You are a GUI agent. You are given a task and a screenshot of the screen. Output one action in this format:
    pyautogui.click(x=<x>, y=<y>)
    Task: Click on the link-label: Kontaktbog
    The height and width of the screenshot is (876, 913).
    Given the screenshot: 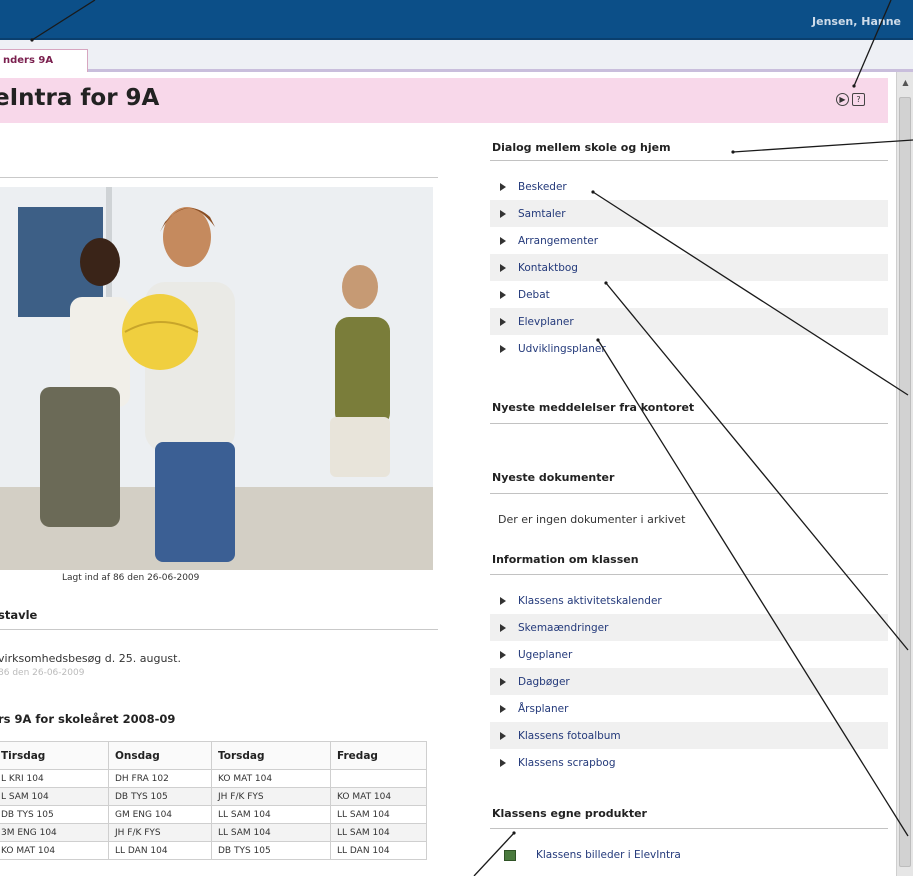 What is the action you would take?
    pyautogui.click(x=548, y=268)
    